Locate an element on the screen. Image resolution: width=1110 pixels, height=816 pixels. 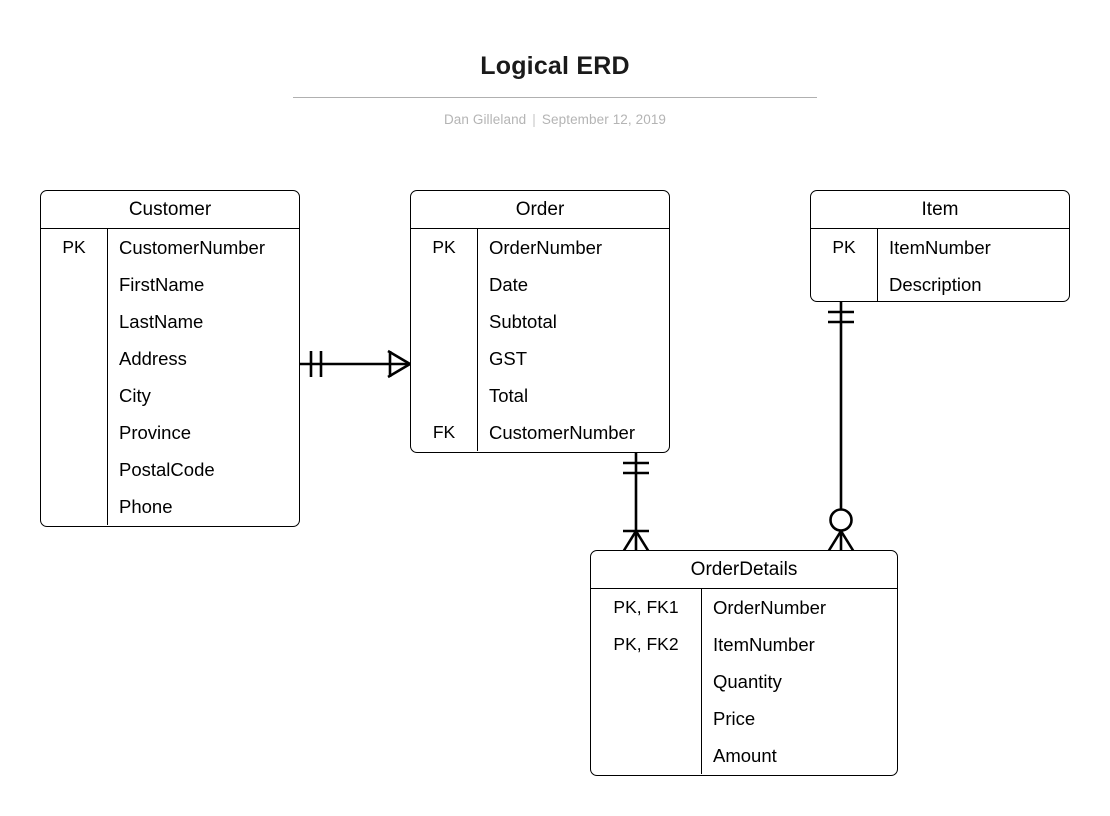
attribute-key: PK, FK1 is located at coordinates (646, 607).